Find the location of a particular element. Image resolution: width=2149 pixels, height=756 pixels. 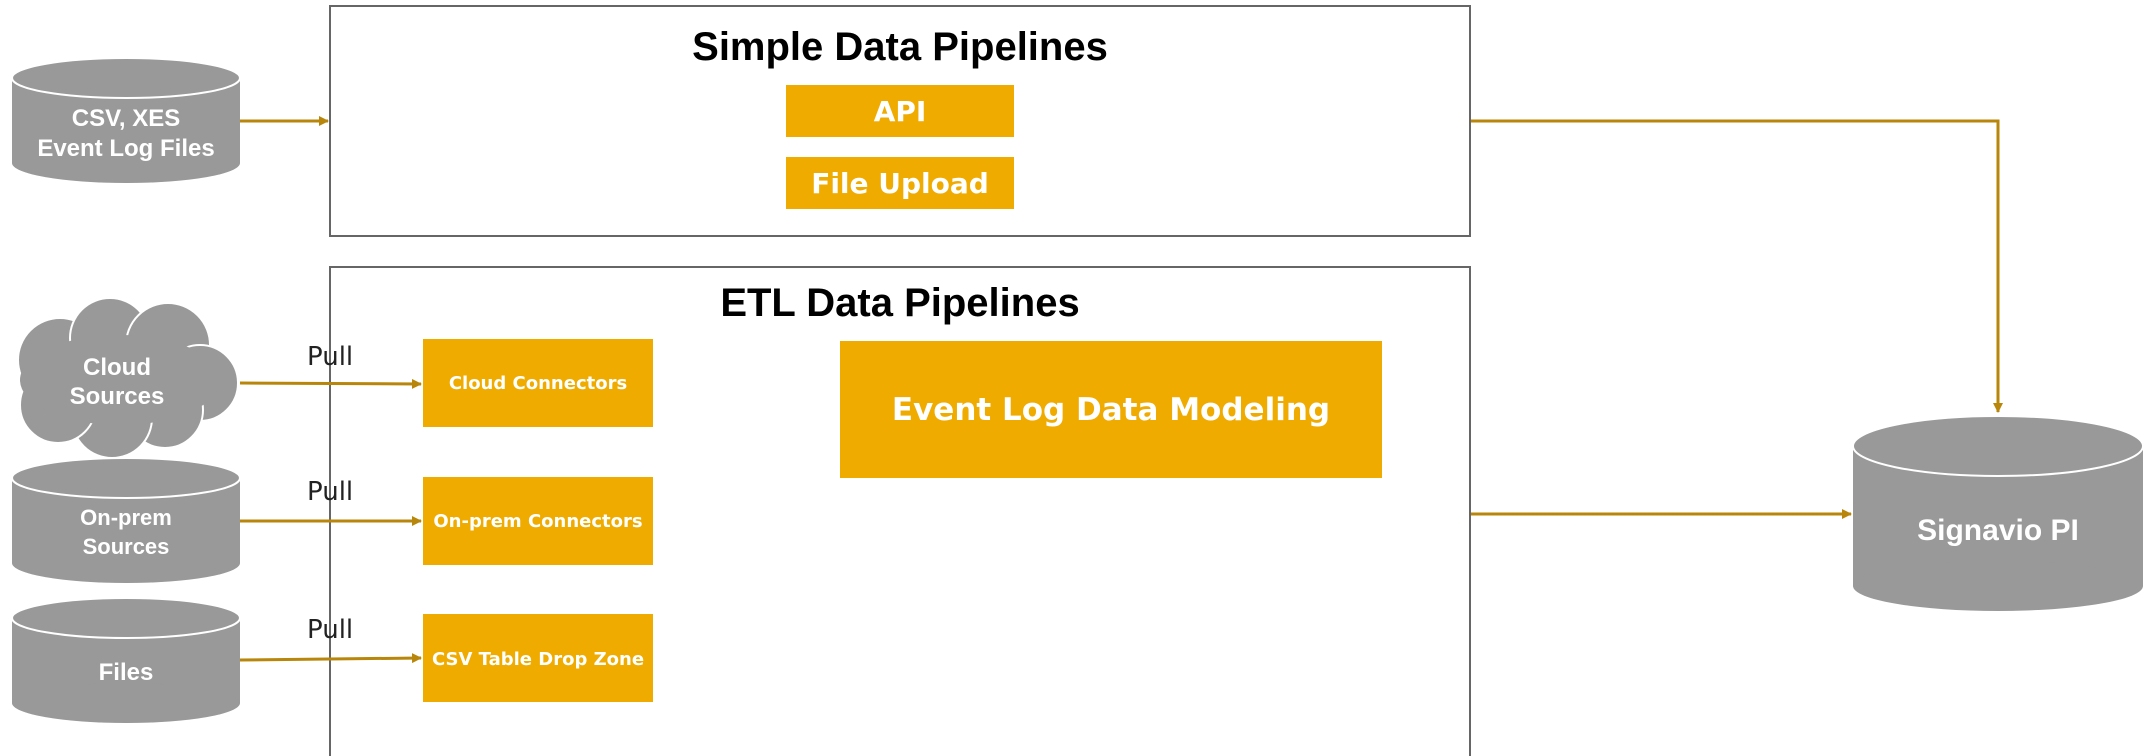

file-upload-label: File Upload is located at coordinates (900, 183).